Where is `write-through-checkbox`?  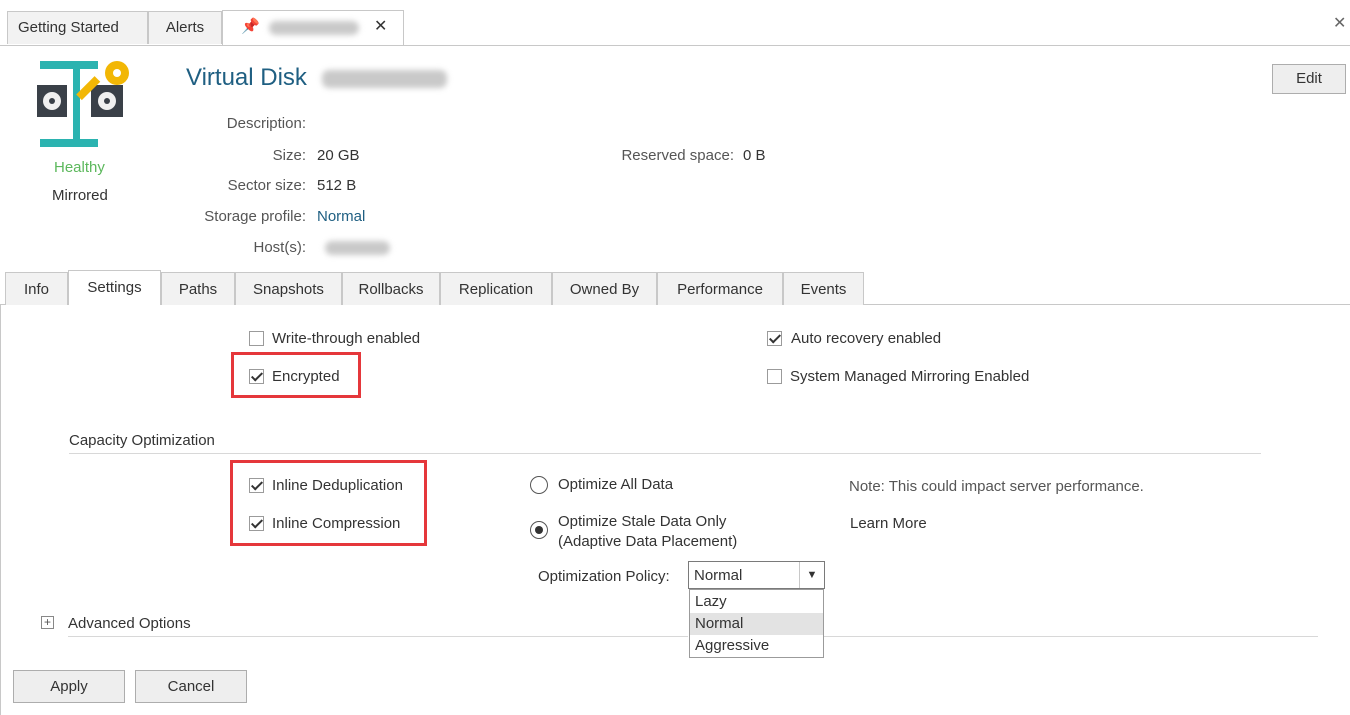 write-through-checkbox is located at coordinates (256, 338).